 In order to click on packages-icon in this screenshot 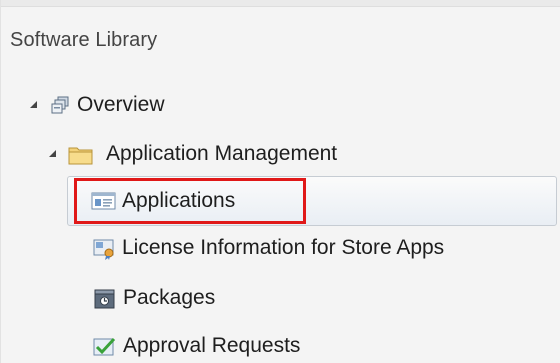, I will do `click(105, 298)`.